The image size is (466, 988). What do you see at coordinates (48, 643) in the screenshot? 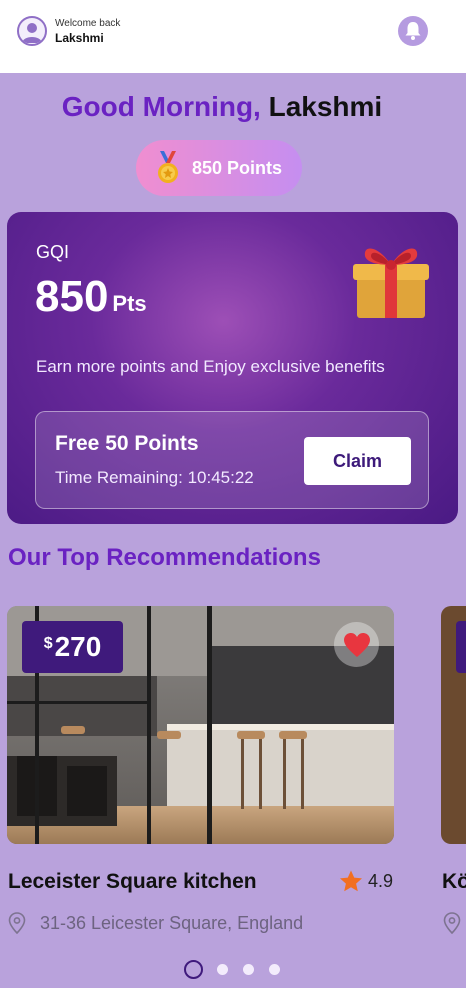
I see `price-currency: $` at bounding box center [48, 643].